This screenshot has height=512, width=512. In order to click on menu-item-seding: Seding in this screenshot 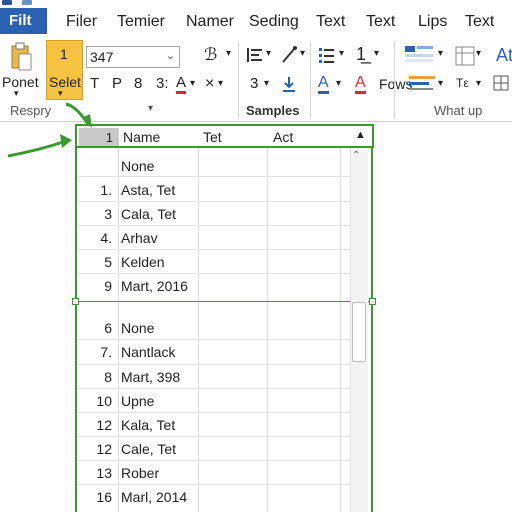, I will do `click(274, 22)`.